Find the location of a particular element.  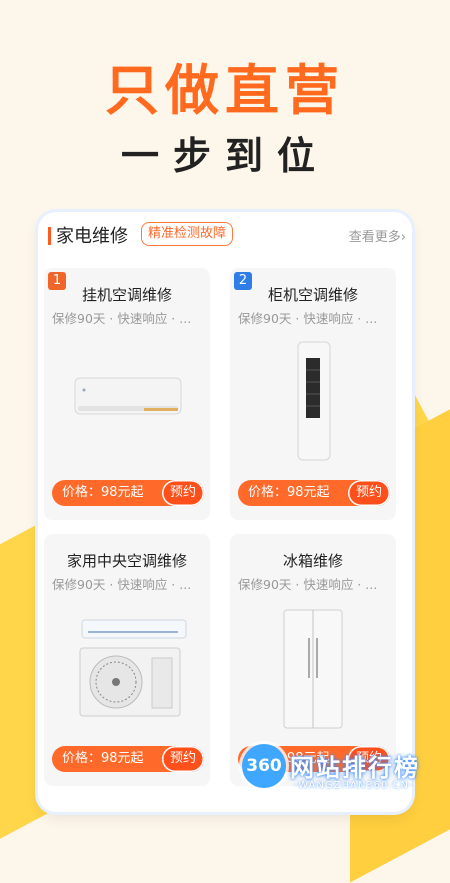

service-card: 2 柜机空调维修 保修90天 · 快速响应 · ... 价格：98元起 预约 is located at coordinates (313, 394).